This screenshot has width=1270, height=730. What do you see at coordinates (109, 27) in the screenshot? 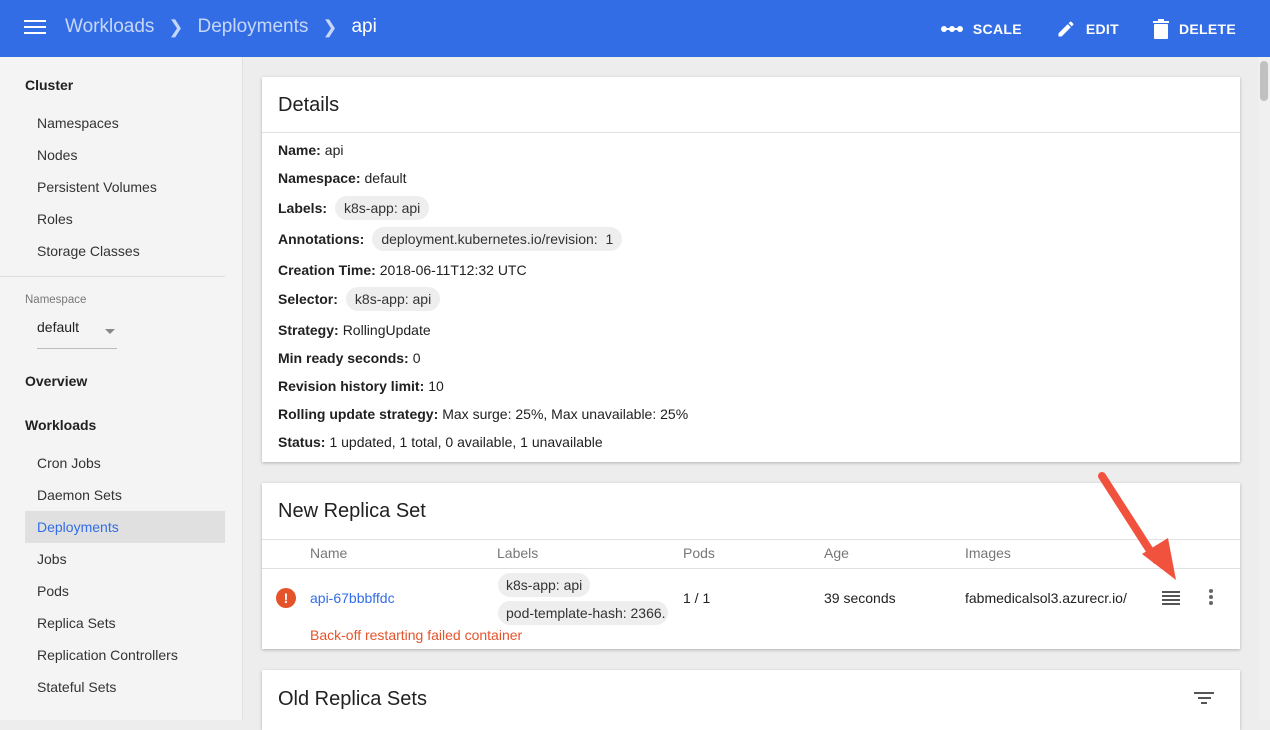
I see `breadcrumb-workloads: Workloads` at bounding box center [109, 27].